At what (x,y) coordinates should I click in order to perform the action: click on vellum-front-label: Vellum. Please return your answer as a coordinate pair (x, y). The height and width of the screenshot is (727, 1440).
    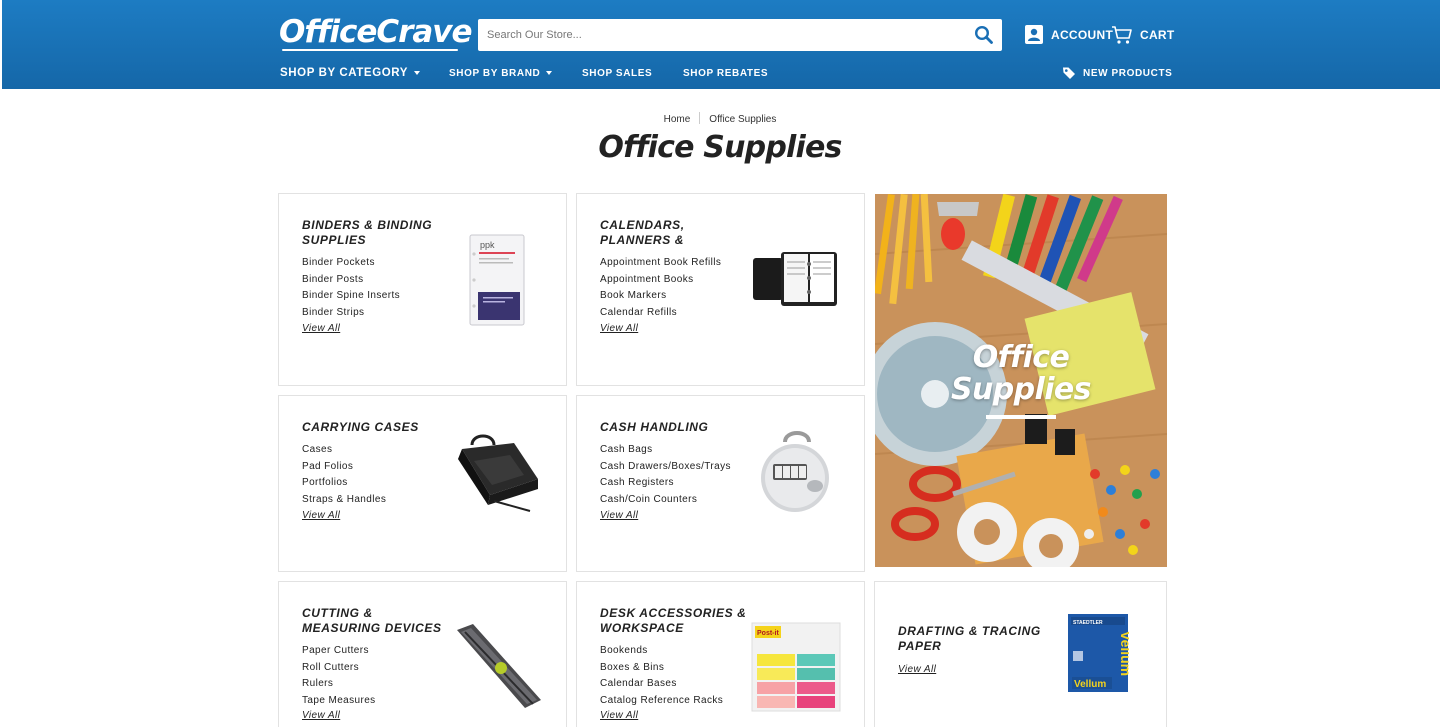
    Looking at the image, I should click on (1090, 684).